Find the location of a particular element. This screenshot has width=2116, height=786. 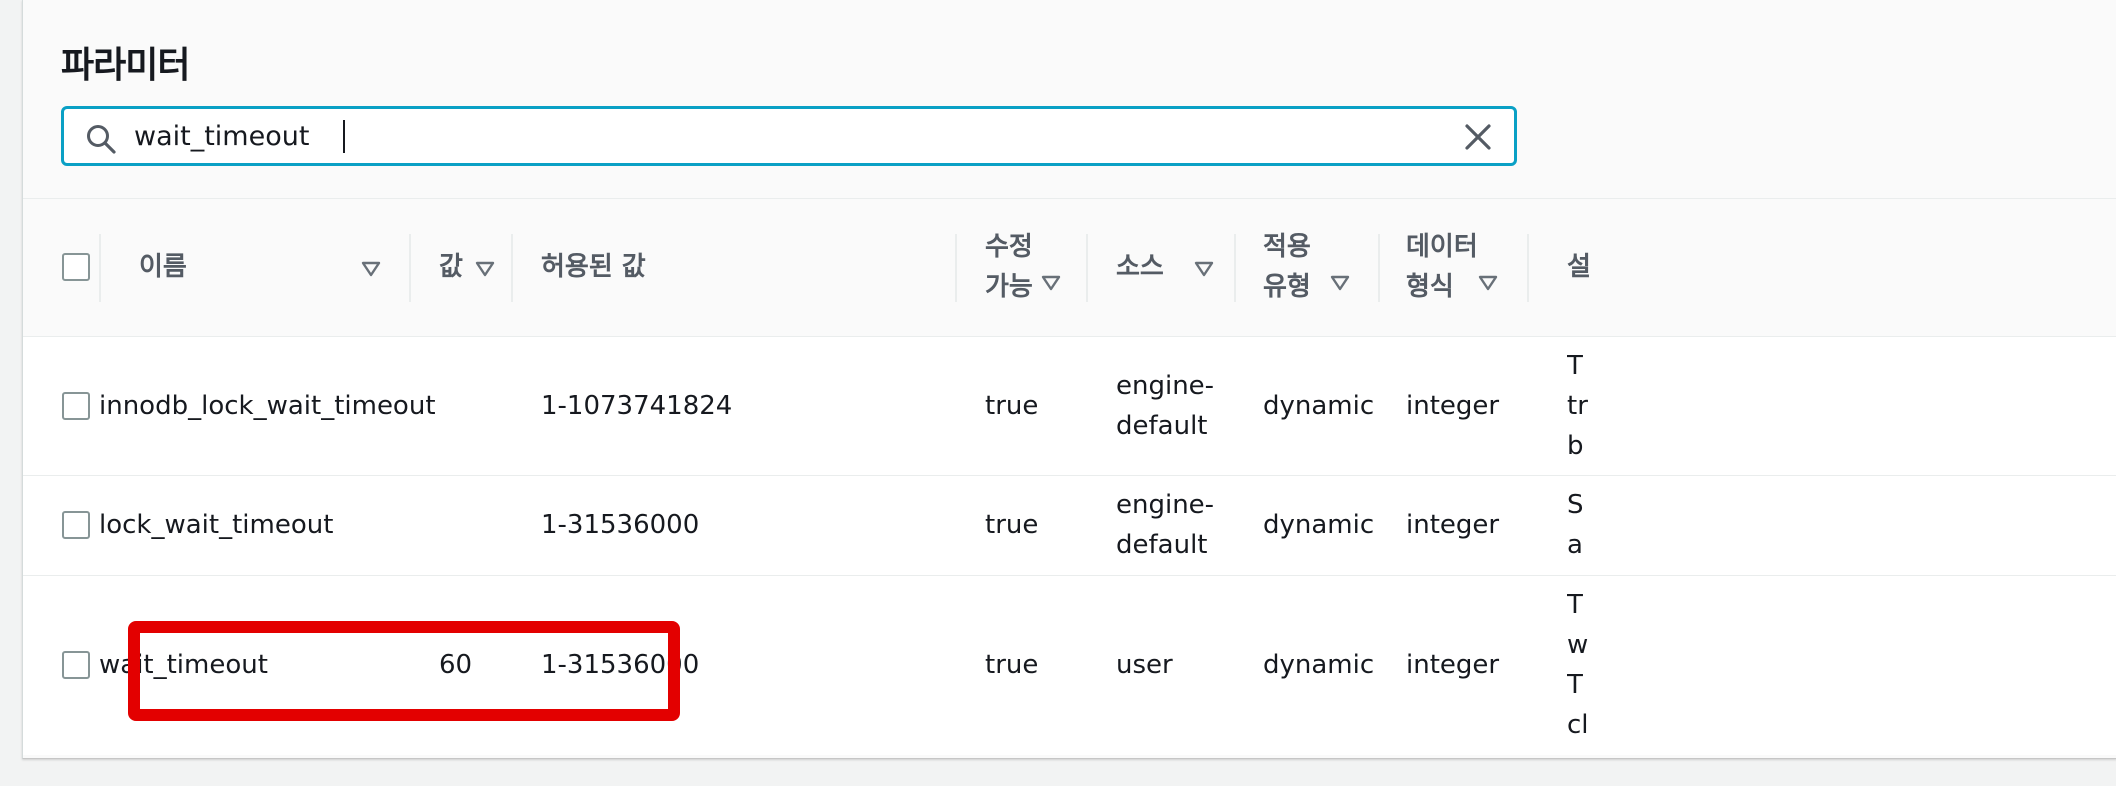

column-header-label: 값 is located at coordinates (451, 267).